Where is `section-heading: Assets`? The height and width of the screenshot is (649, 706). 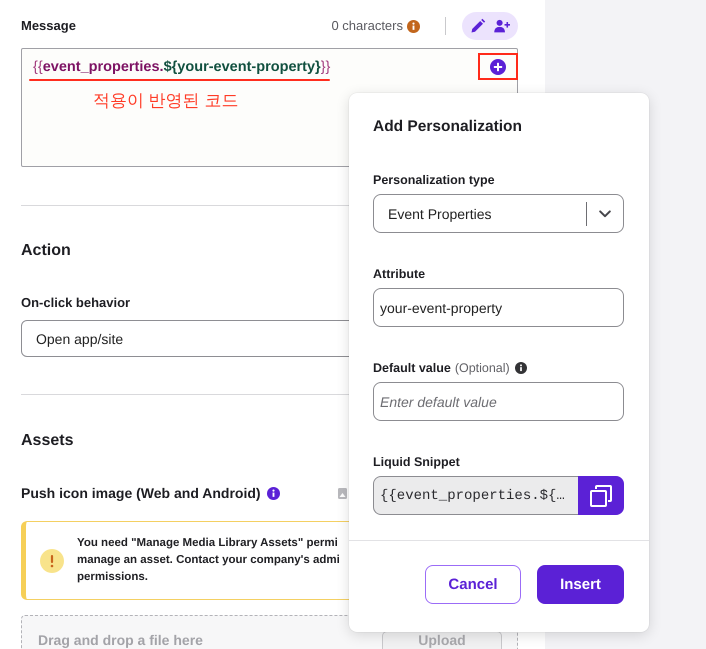
section-heading: Assets is located at coordinates (47, 441).